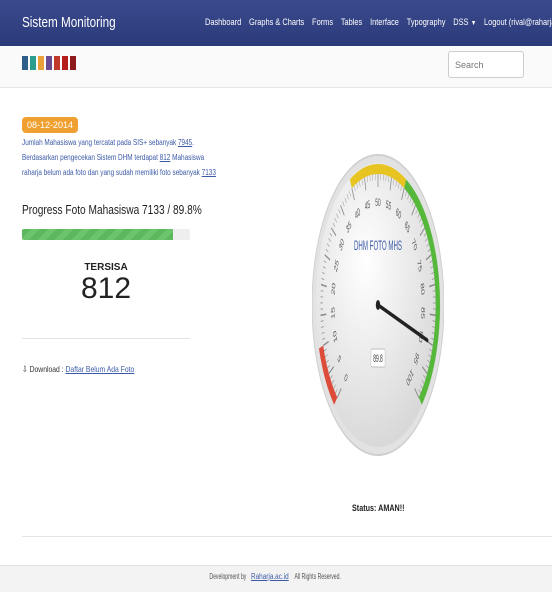 The width and height of the screenshot is (552, 592). What do you see at coordinates (185, 142) in the screenshot?
I see `total-students-link: 7945` at bounding box center [185, 142].